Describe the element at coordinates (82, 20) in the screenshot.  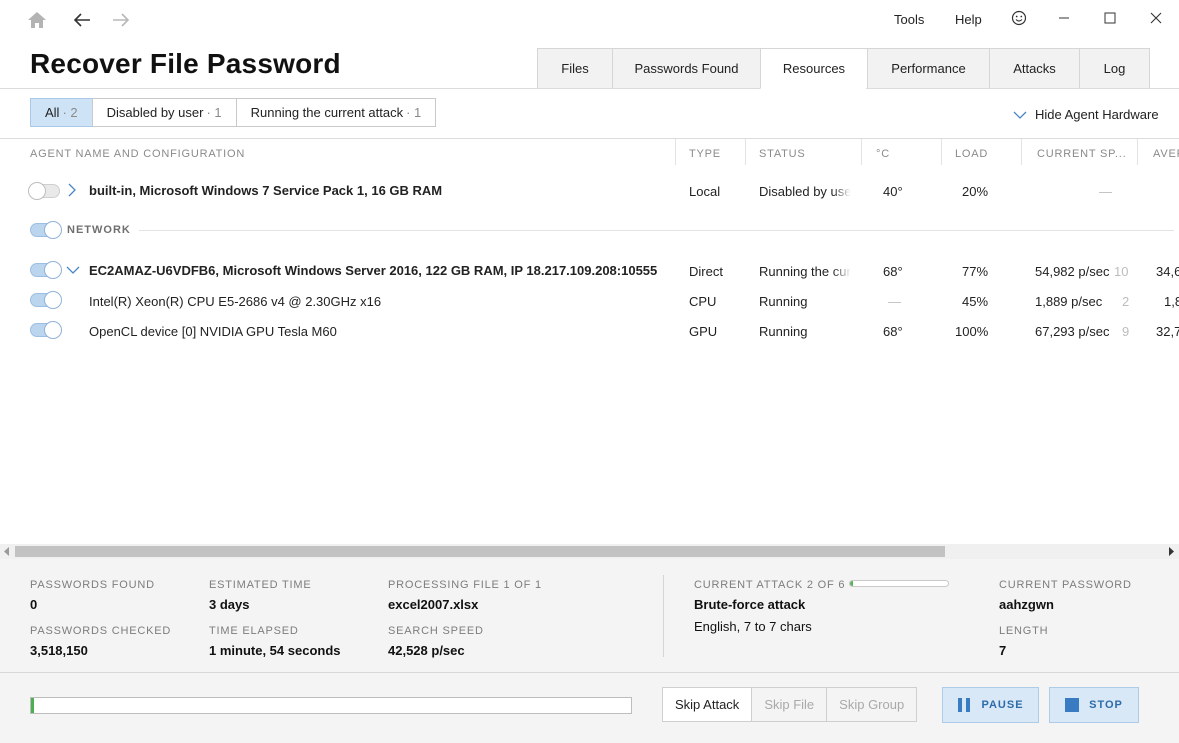
I see `back-button` at that location.